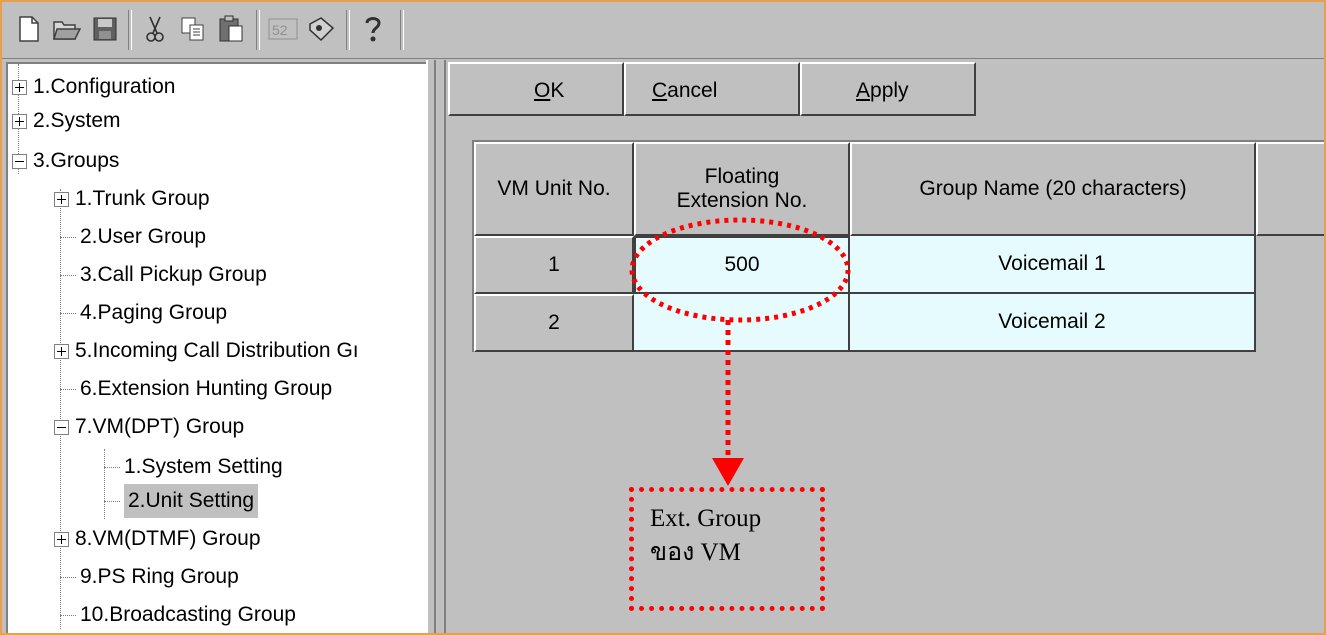  I want to click on annotation-box: Ext. Group ของ VM, so click(727, 549).